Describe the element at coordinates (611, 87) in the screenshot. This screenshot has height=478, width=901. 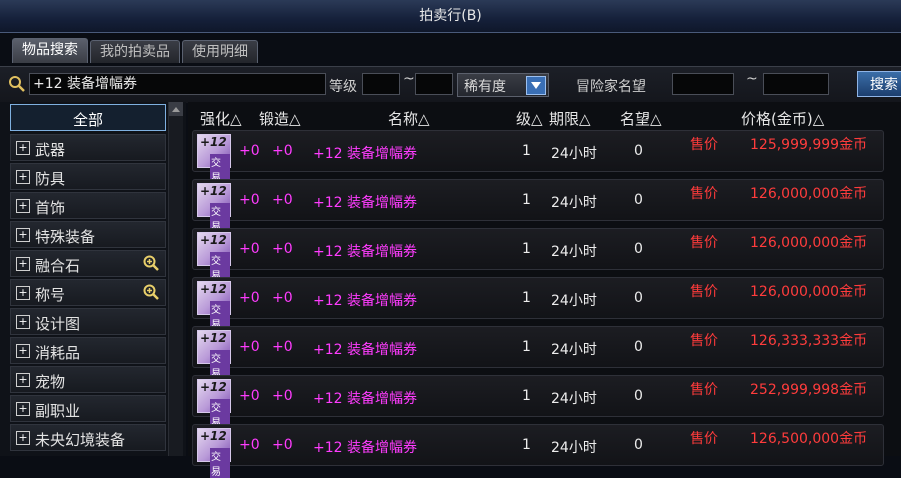
I see `fame-label: 冒险家名望` at that location.